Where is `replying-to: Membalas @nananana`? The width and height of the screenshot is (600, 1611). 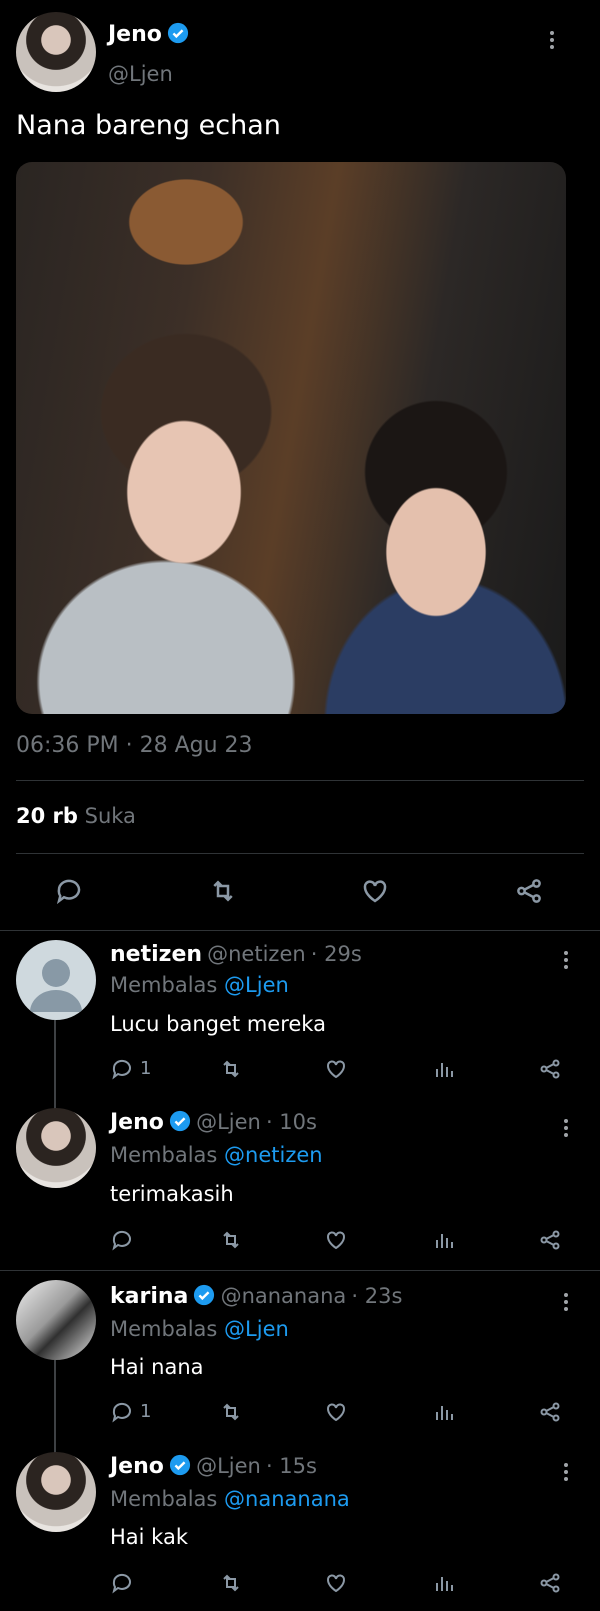 replying-to: Membalas @nananana is located at coordinates (230, 1499).